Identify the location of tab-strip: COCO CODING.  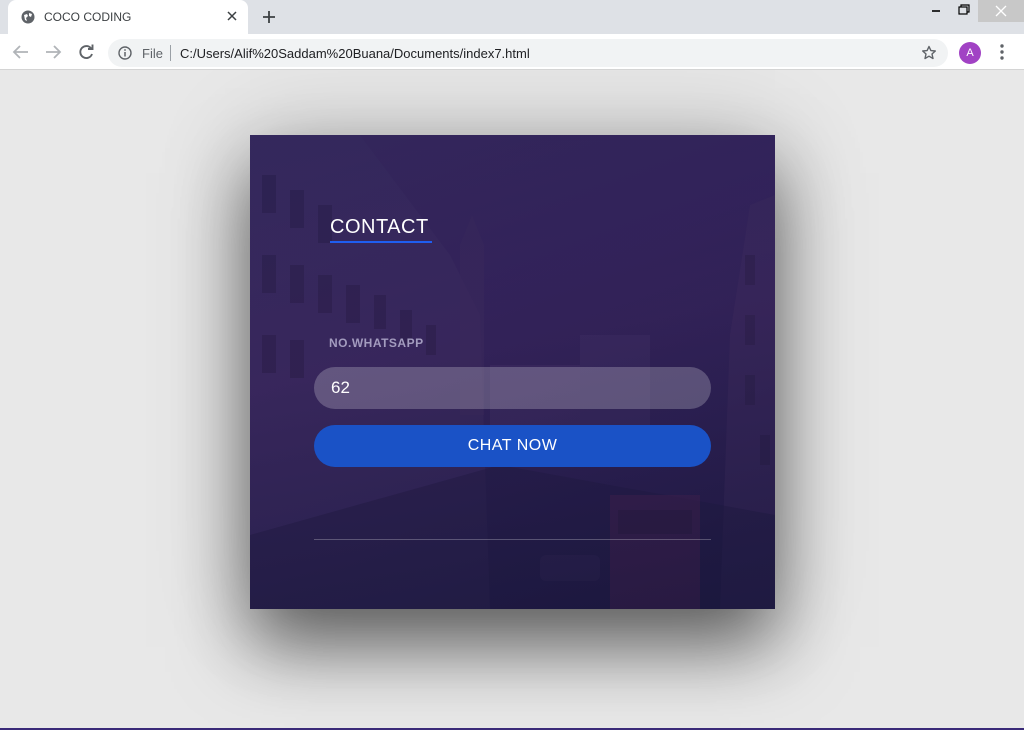
(512, 17).